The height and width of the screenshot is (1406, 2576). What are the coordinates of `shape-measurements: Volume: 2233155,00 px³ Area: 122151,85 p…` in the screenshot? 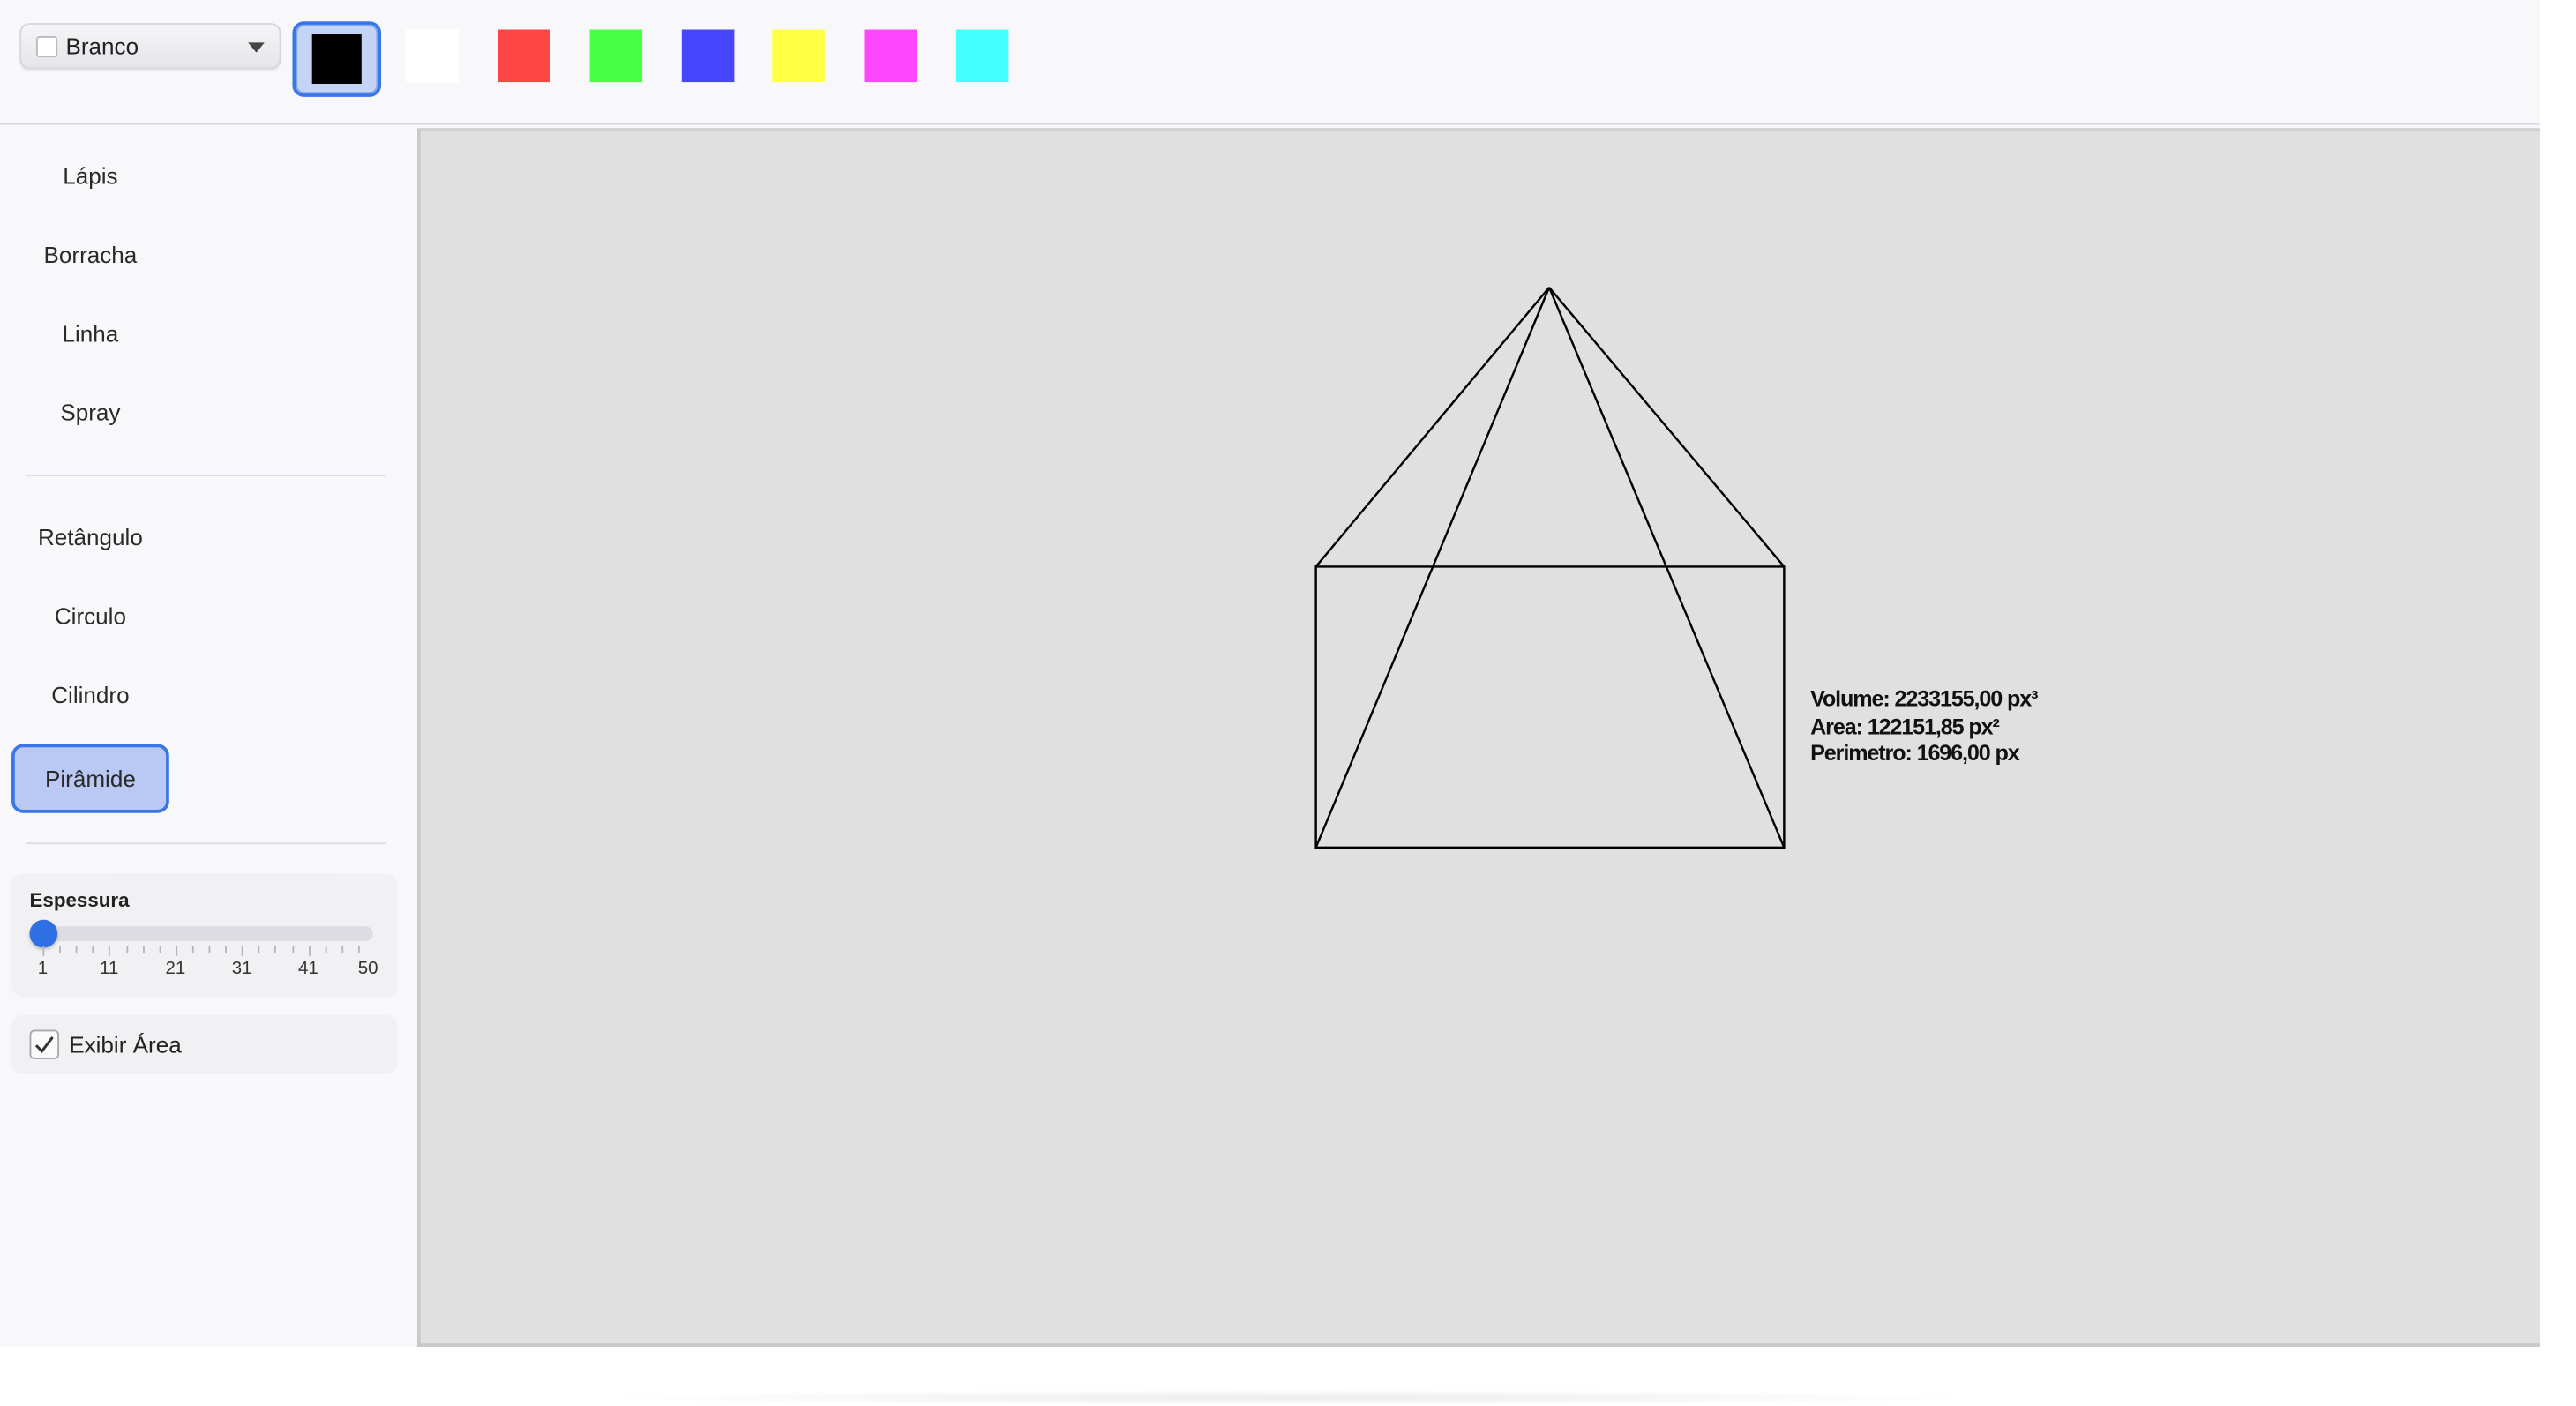 It's located at (1924, 726).